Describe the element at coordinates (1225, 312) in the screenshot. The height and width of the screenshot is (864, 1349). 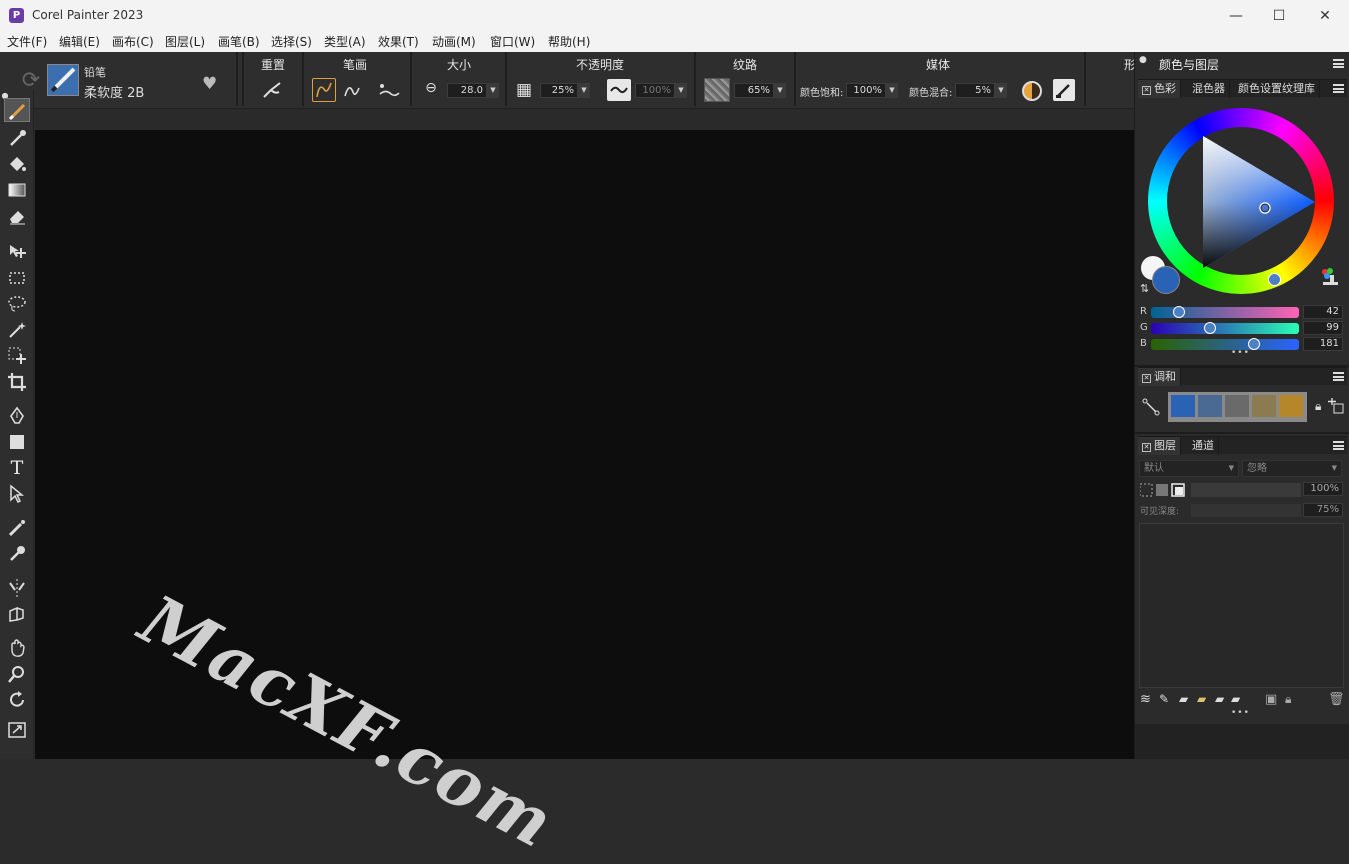
I see `r-slider` at that location.